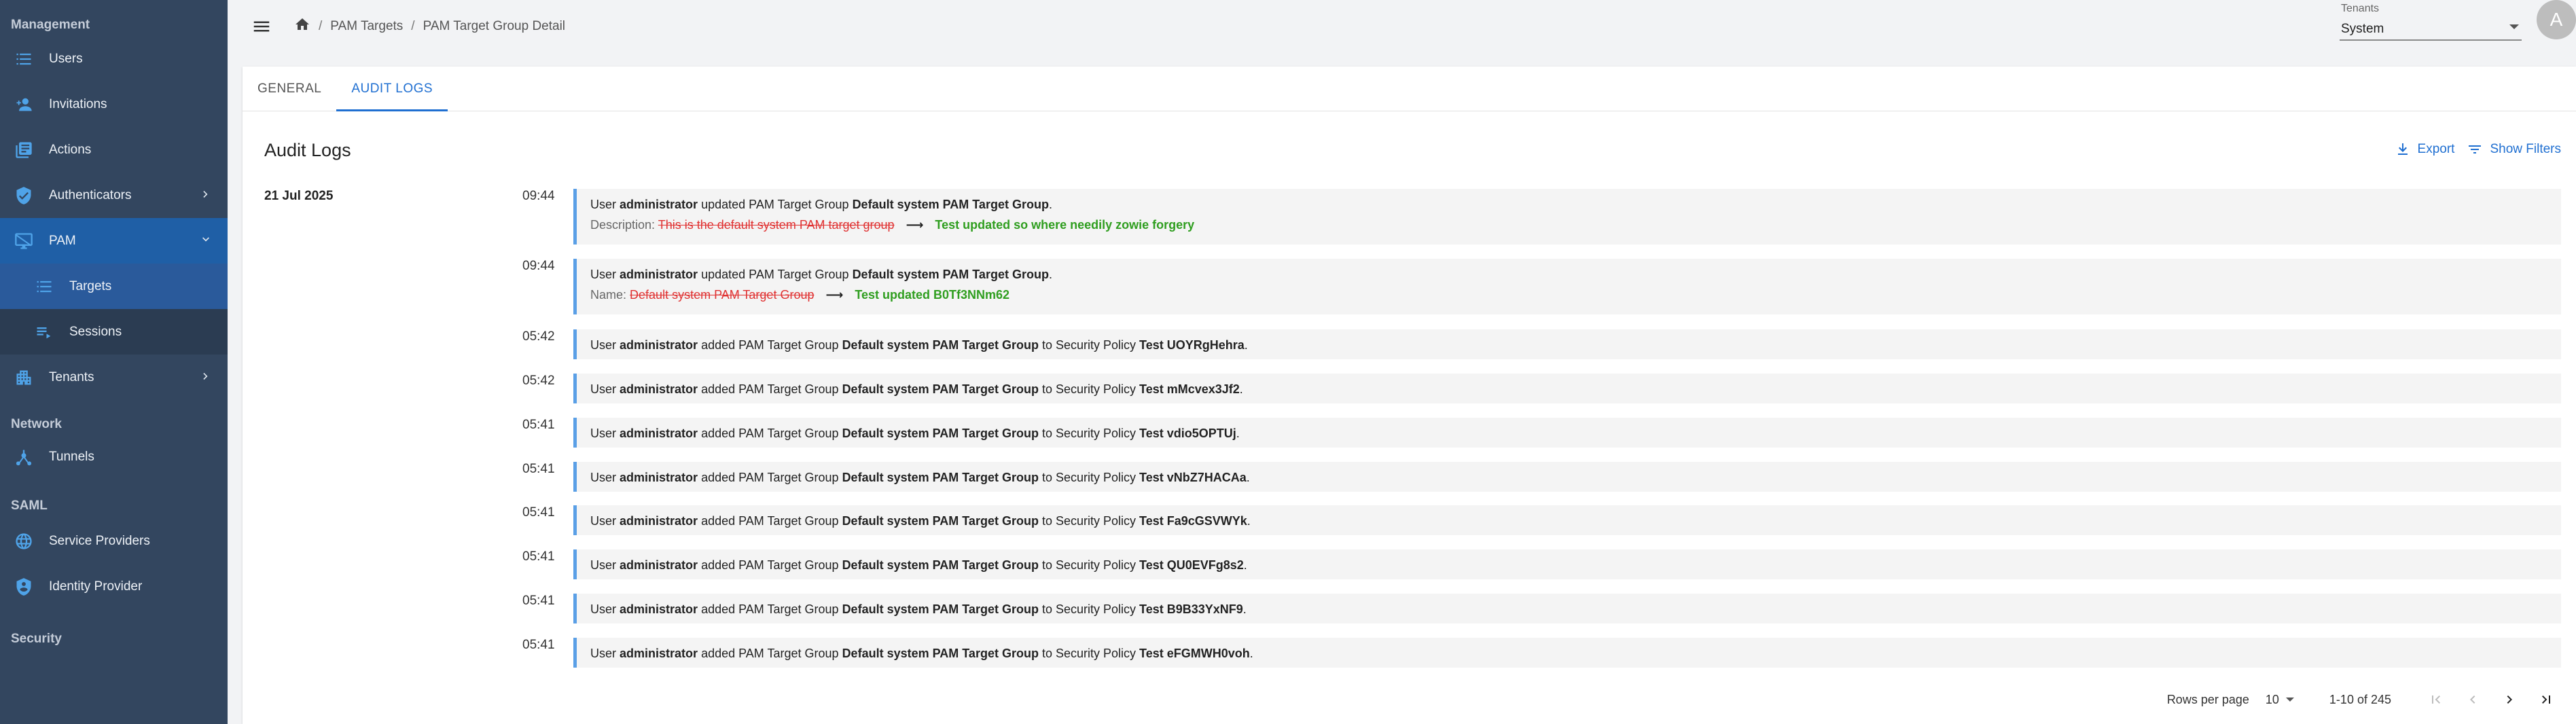 The image size is (2576, 724). Describe the element at coordinates (307, 150) in the screenshot. I see `section-title: Audit Logs` at that location.